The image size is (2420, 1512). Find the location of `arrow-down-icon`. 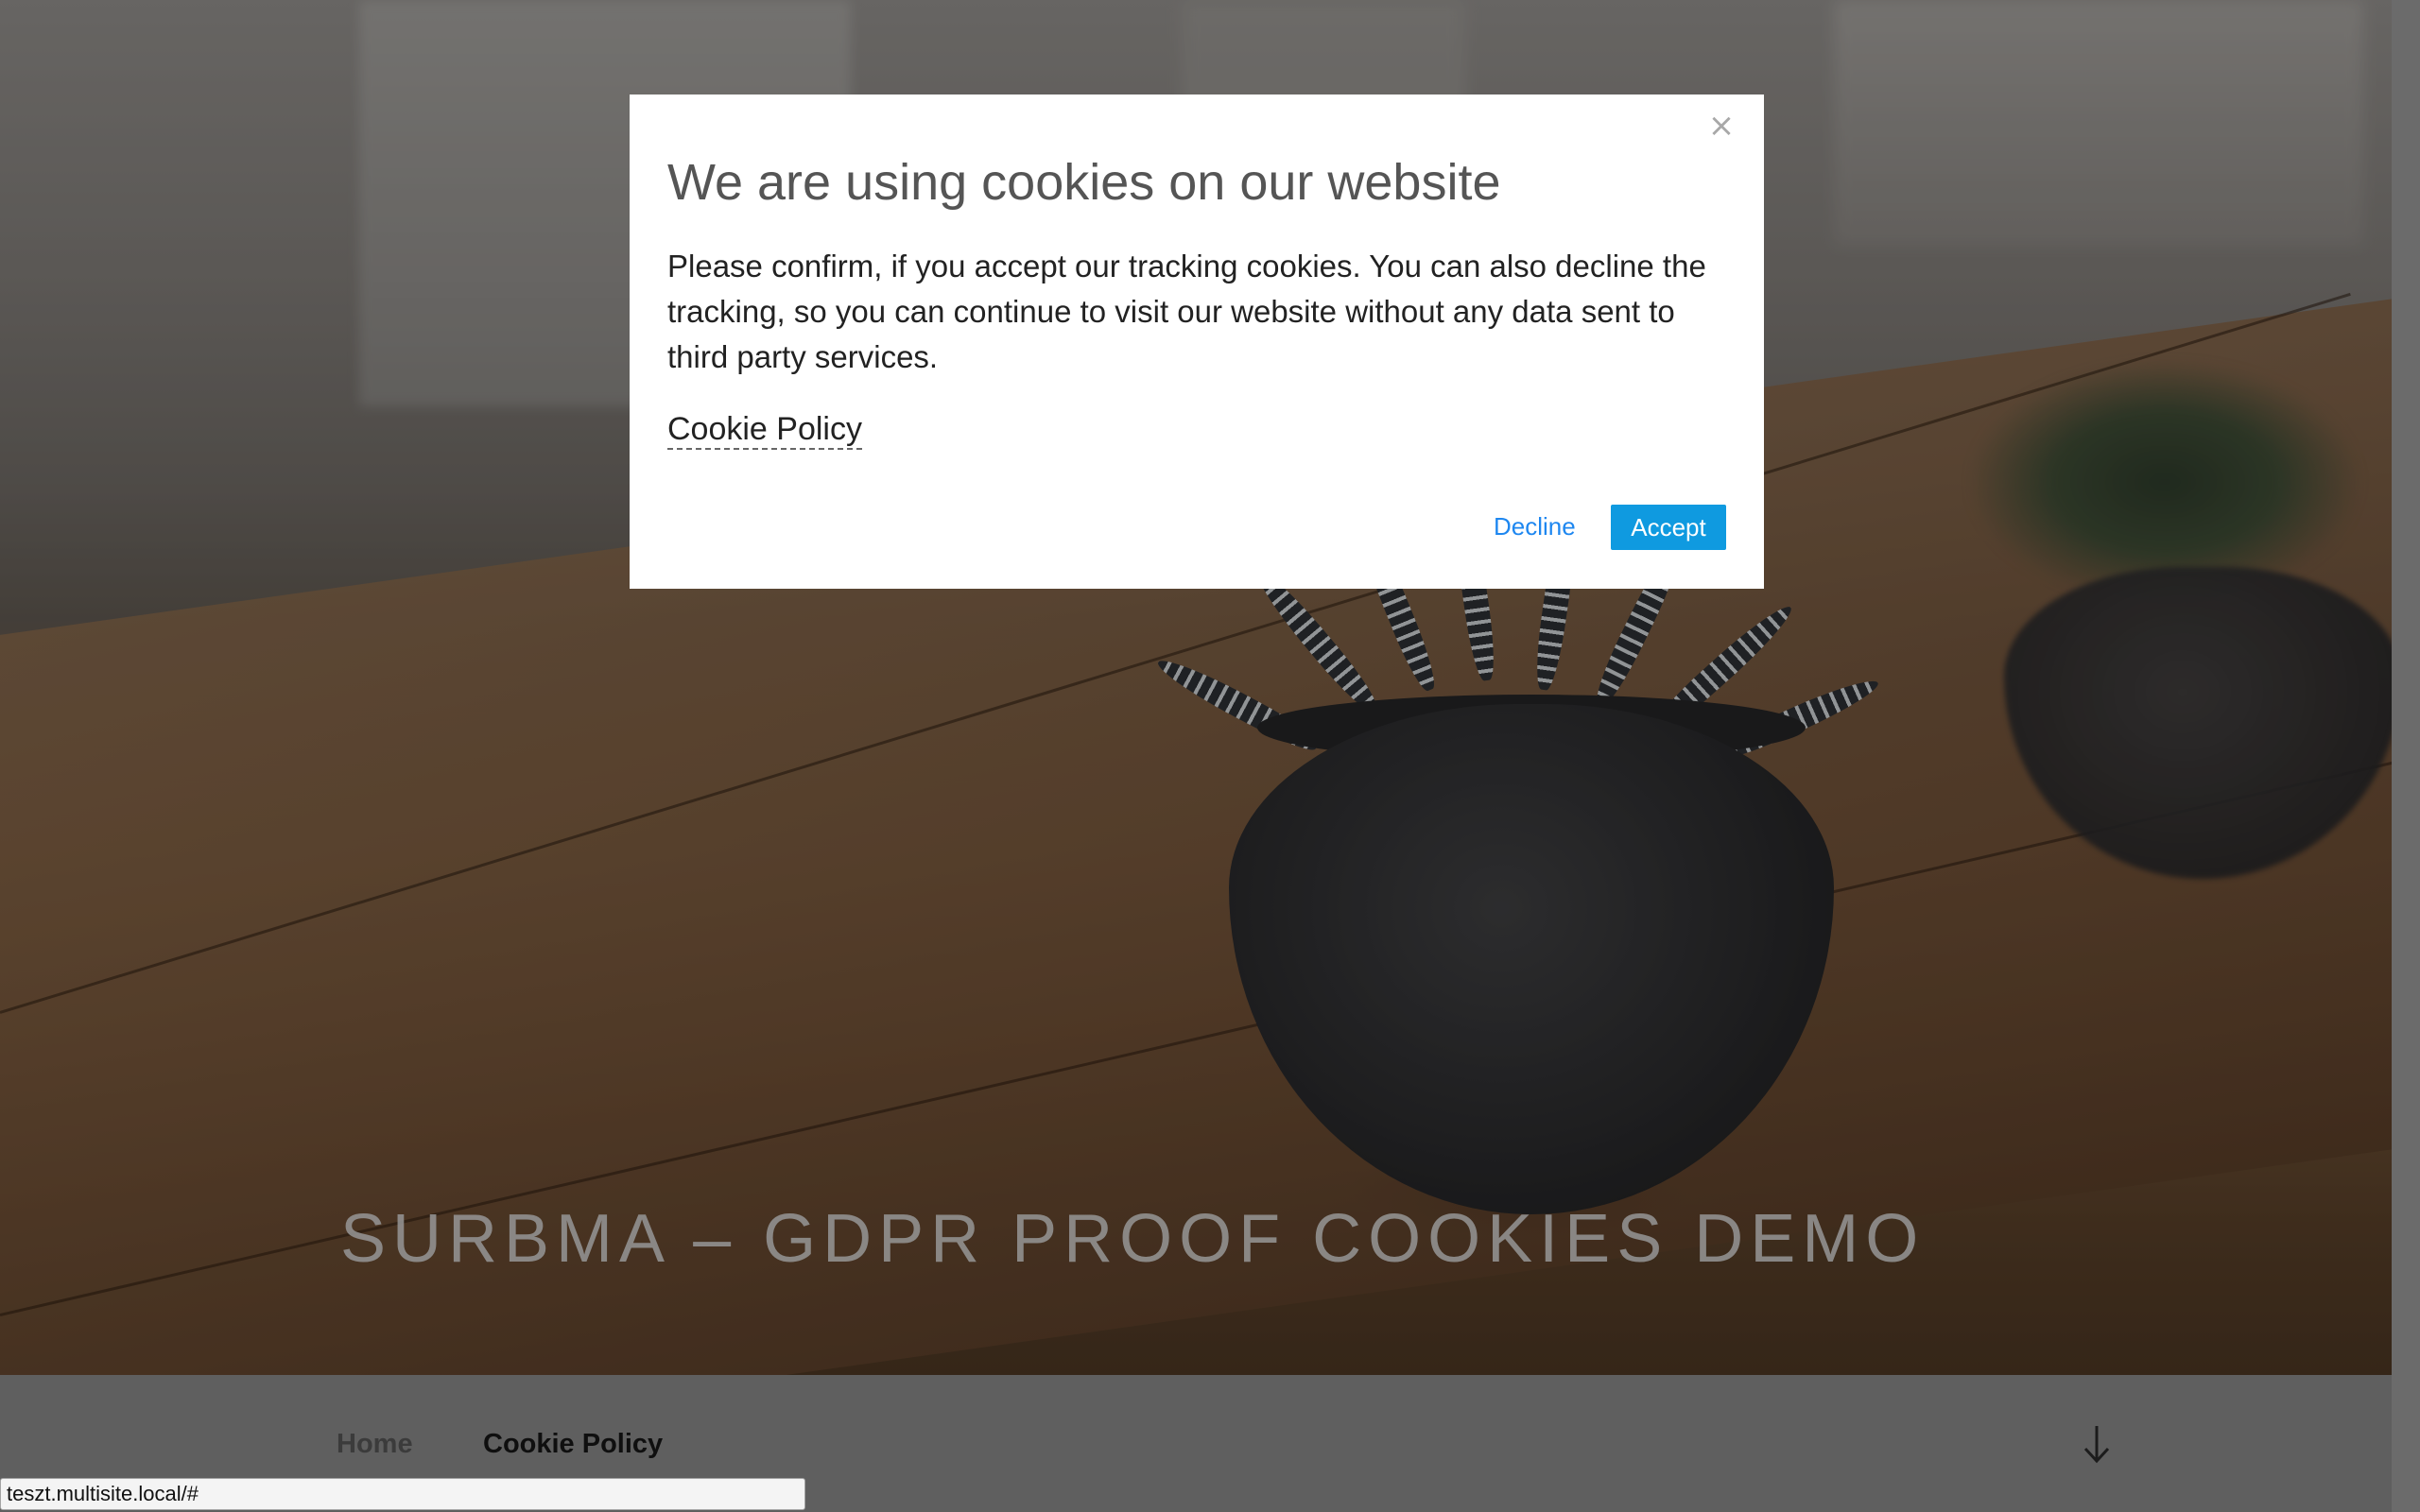

arrow-down-icon is located at coordinates (2097, 1444).